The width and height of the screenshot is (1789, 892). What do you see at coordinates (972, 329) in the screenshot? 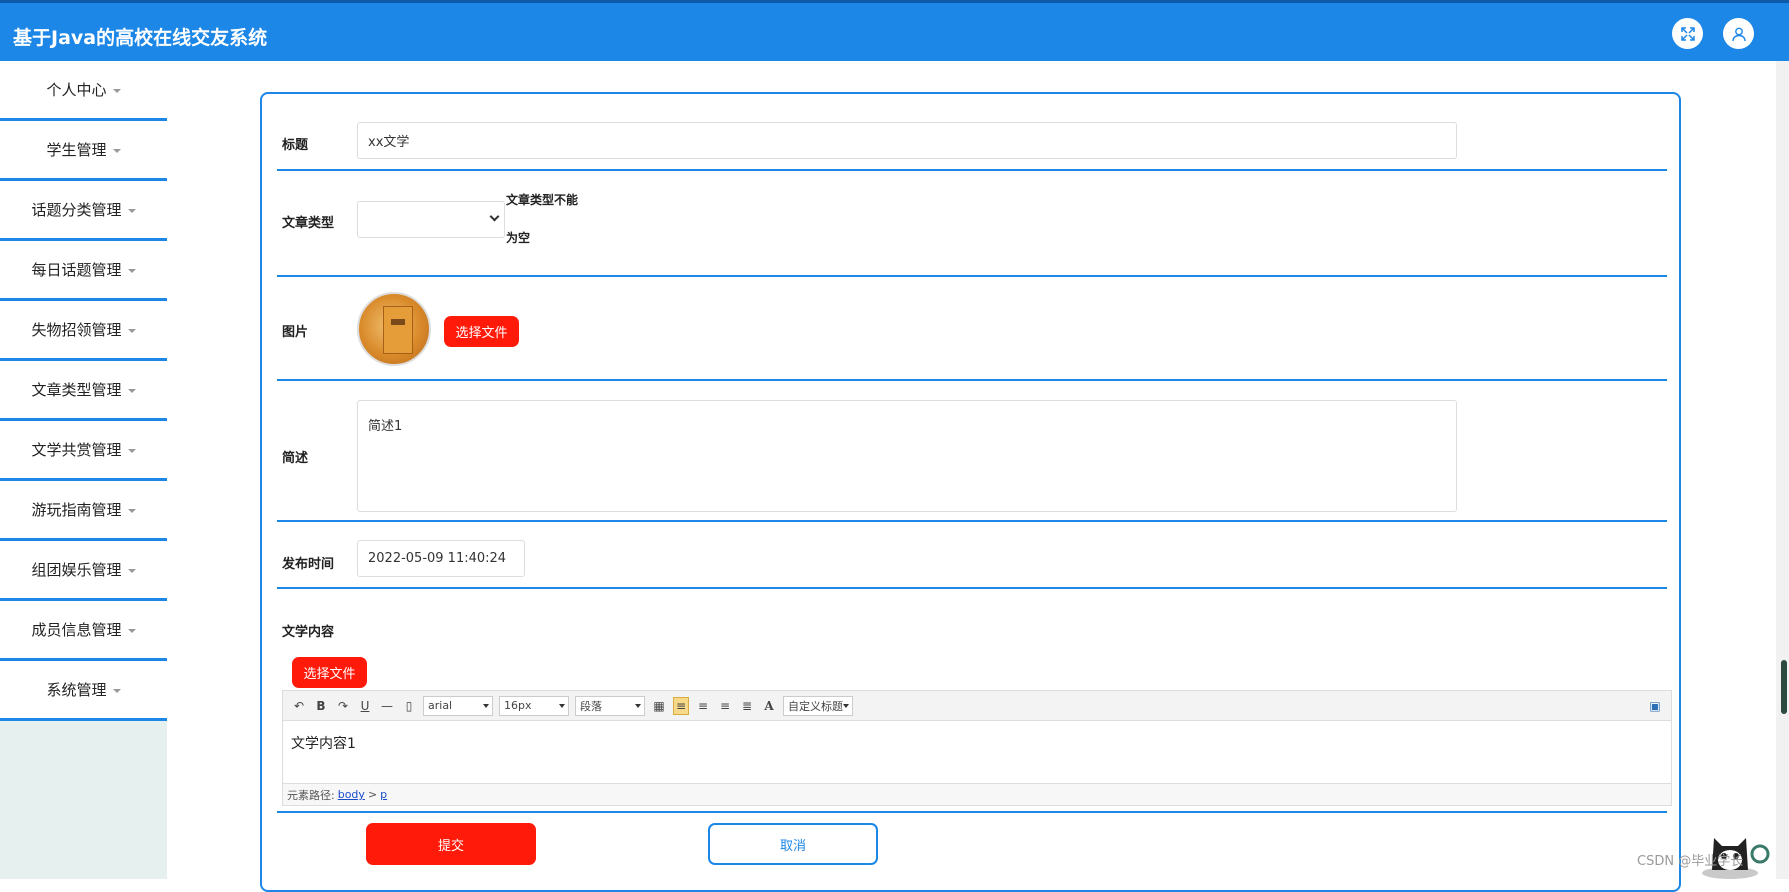
I see `image-row: 图片 选择文件` at bounding box center [972, 329].